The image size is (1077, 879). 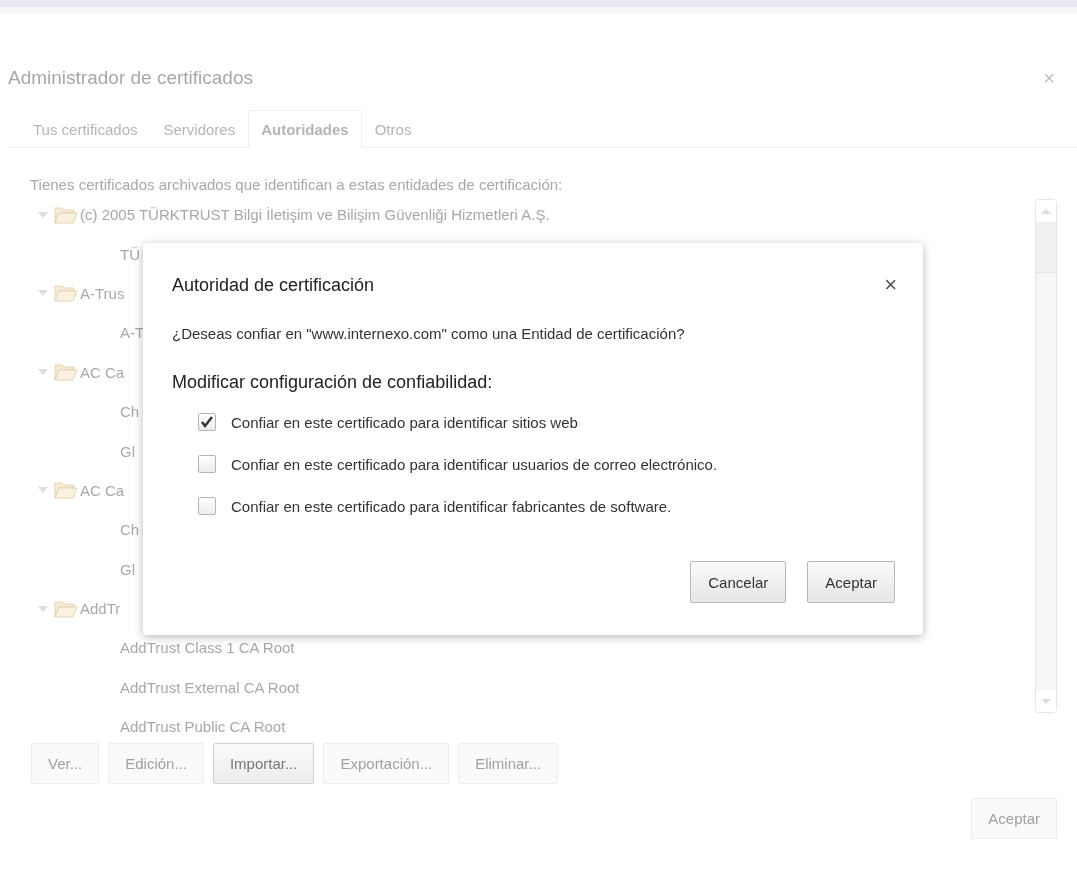 What do you see at coordinates (199, 130) in the screenshot?
I see `tab: Servidores` at bounding box center [199, 130].